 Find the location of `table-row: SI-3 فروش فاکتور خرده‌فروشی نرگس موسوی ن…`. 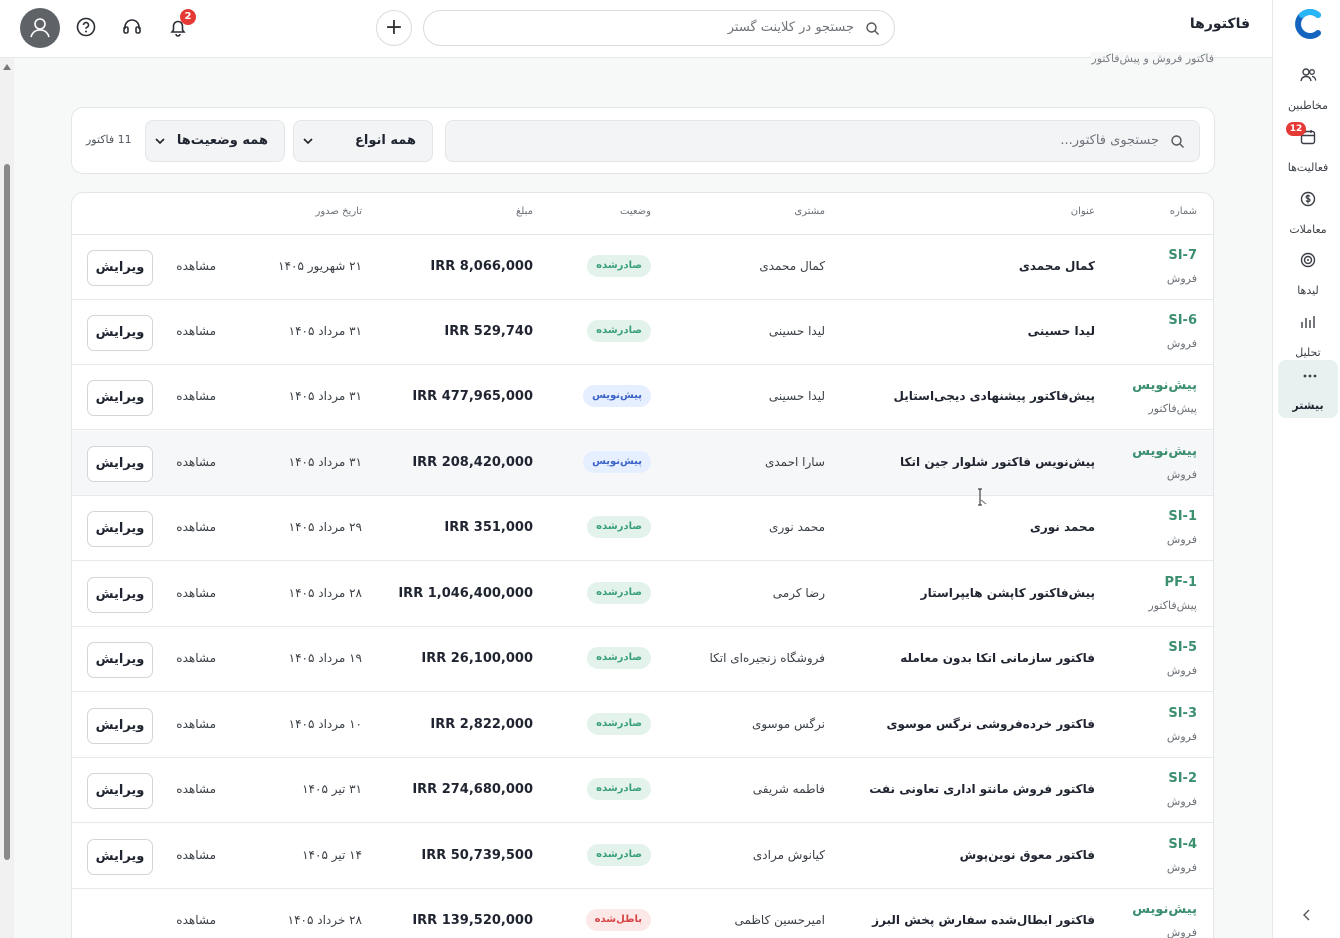

table-row: SI-3 فروش فاکتور خرده‌فروشی نرگس موسوی ن… is located at coordinates (642, 725).